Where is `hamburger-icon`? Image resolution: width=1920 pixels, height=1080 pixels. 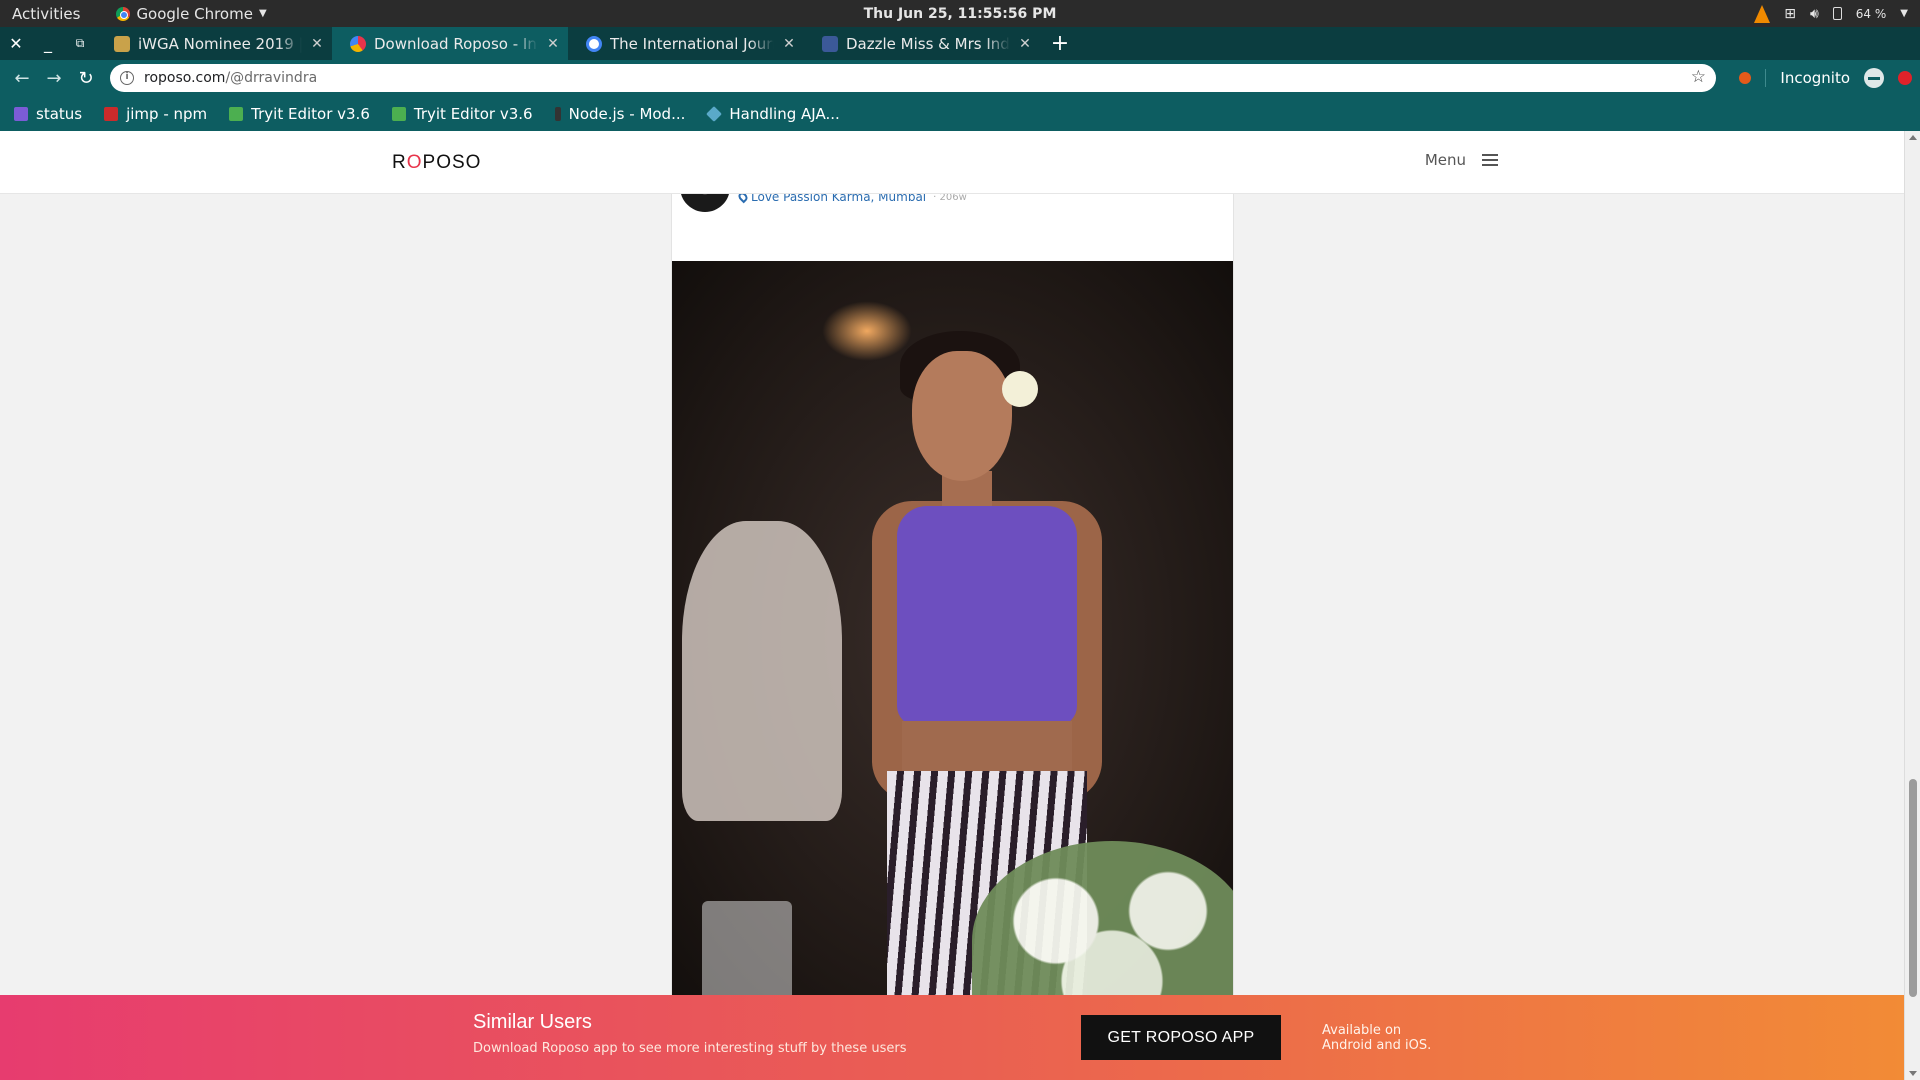 hamburger-icon is located at coordinates (1490, 160).